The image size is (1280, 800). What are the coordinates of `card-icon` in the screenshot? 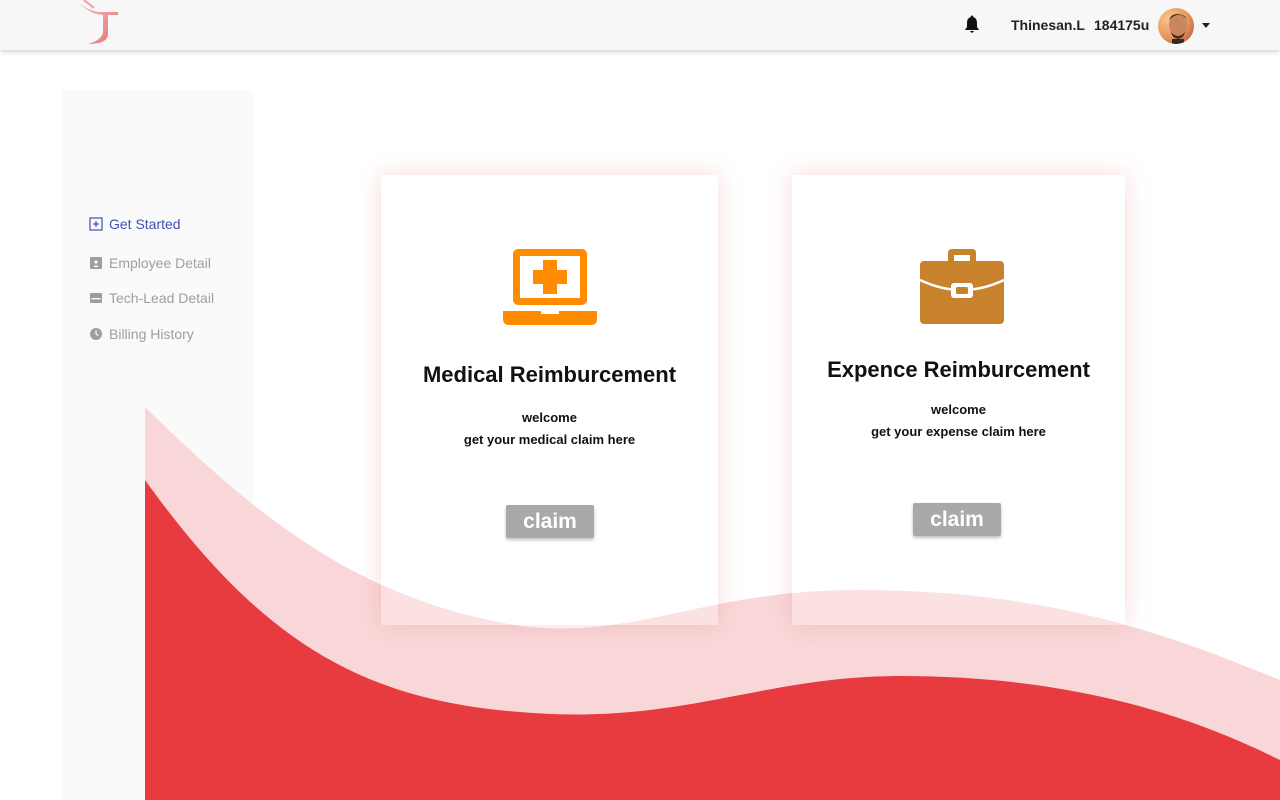 It's located at (96, 298).